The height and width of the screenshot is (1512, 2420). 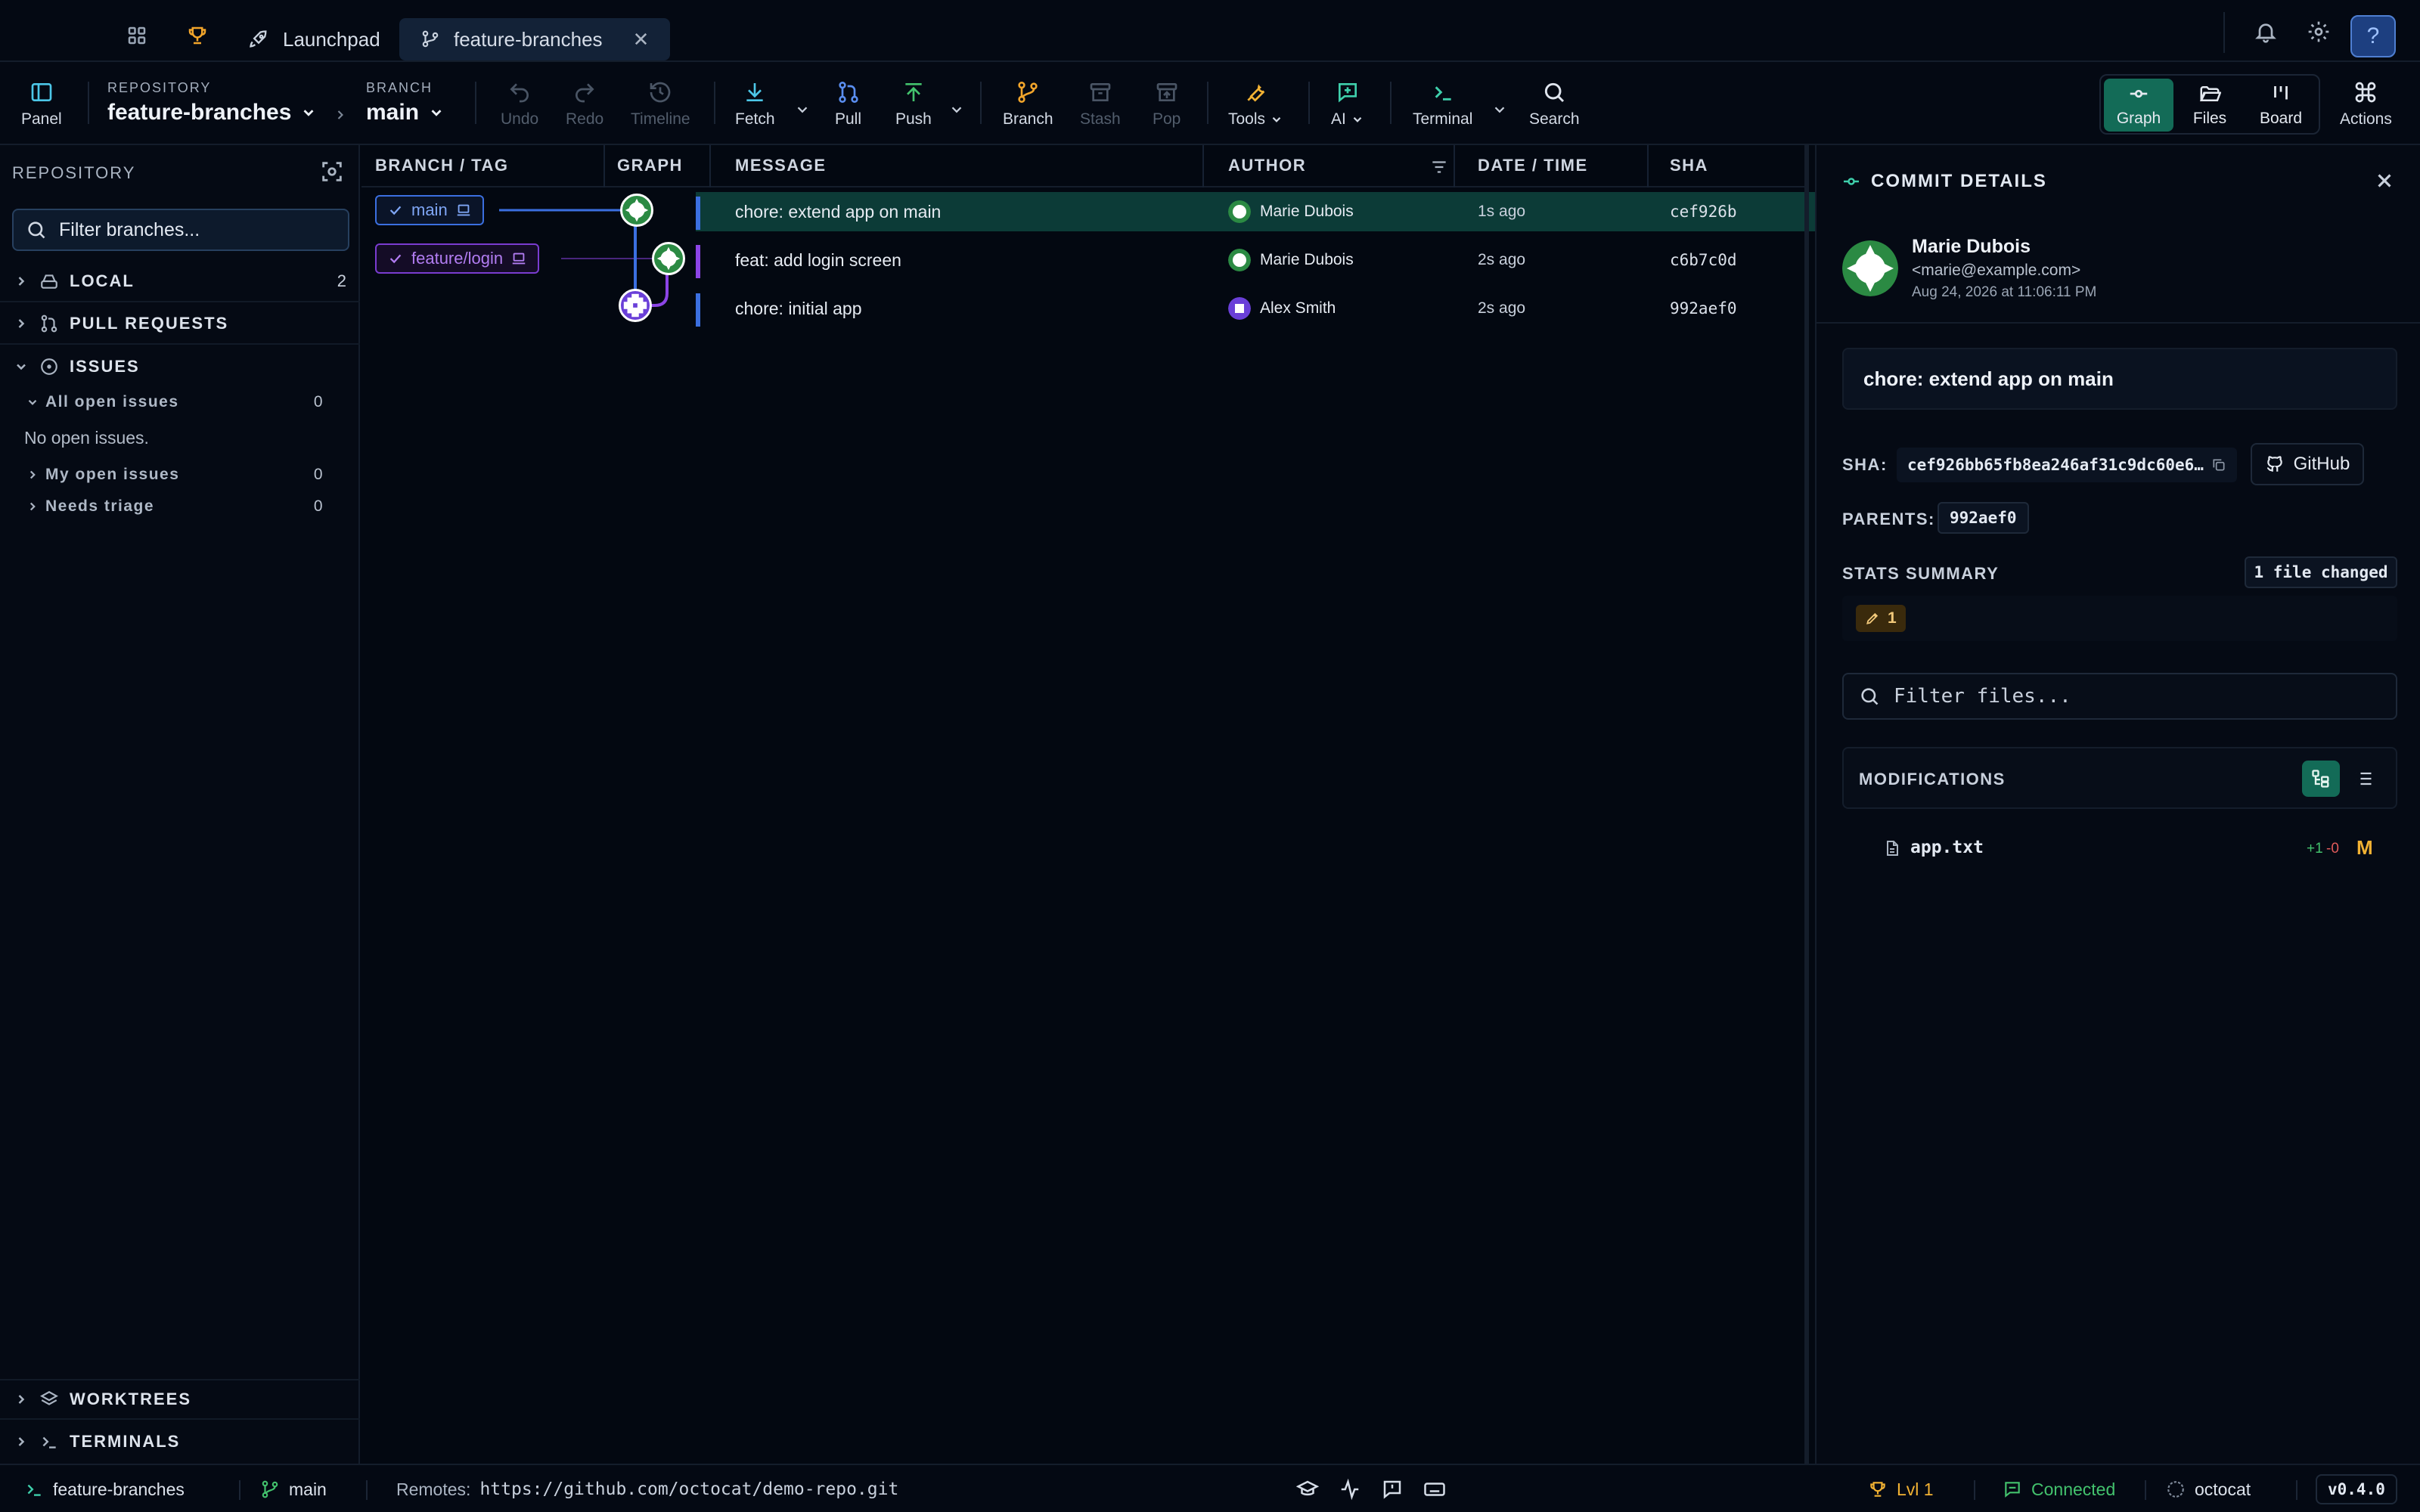 What do you see at coordinates (2013, 1489) in the screenshot?
I see `chat-status-icon` at bounding box center [2013, 1489].